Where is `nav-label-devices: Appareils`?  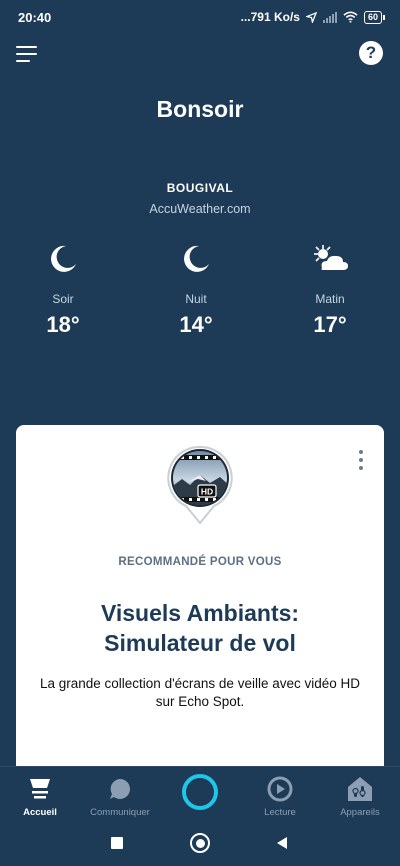
nav-label-devices: Appareils is located at coordinates (360, 812).